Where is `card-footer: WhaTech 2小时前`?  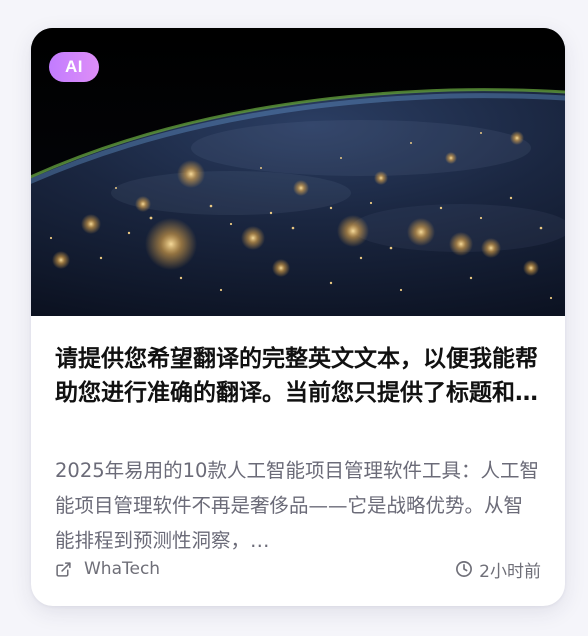 card-footer: WhaTech 2小时前 is located at coordinates (298, 569).